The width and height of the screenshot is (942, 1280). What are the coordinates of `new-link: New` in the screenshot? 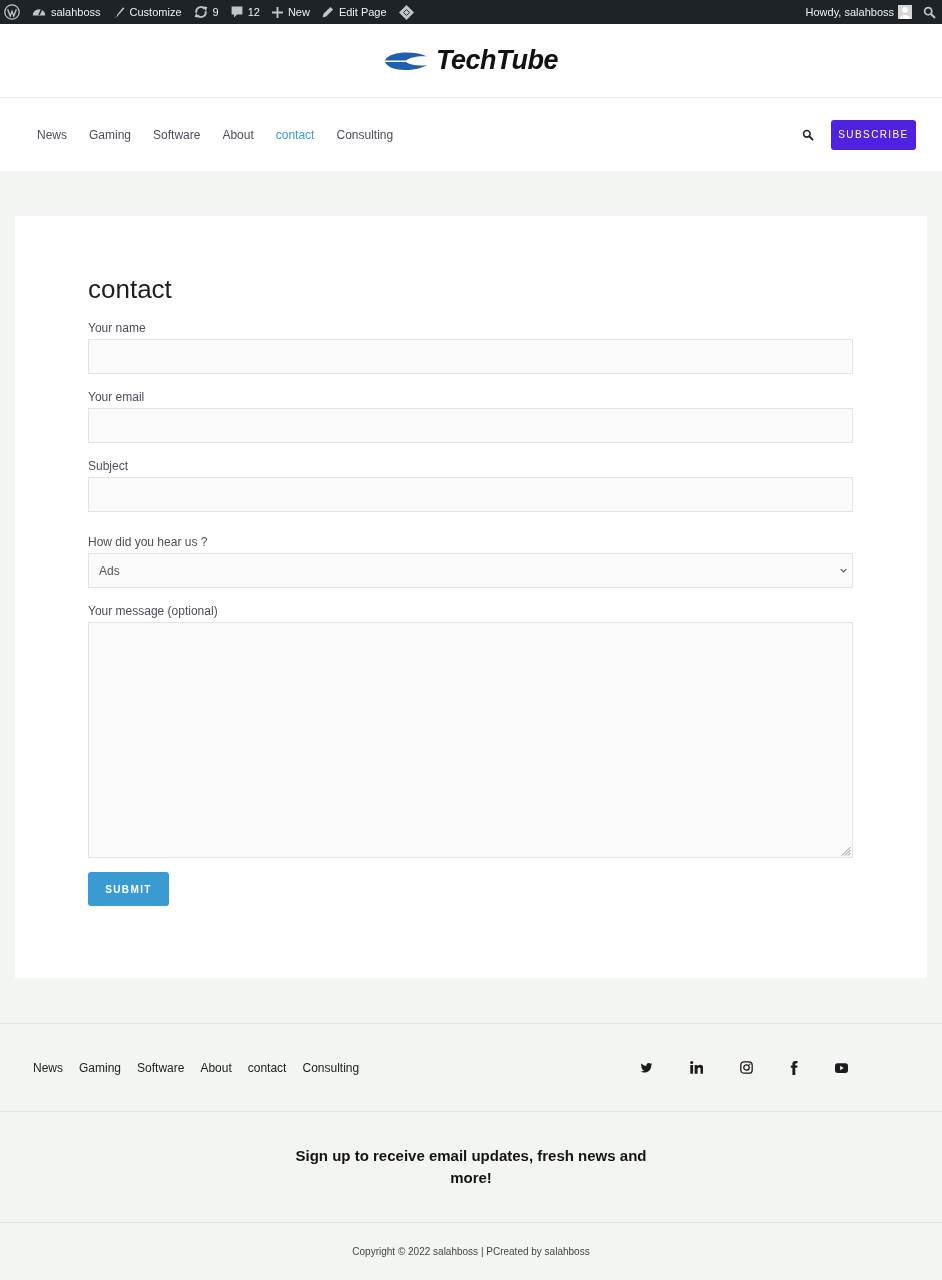 It's located at (290, 12).